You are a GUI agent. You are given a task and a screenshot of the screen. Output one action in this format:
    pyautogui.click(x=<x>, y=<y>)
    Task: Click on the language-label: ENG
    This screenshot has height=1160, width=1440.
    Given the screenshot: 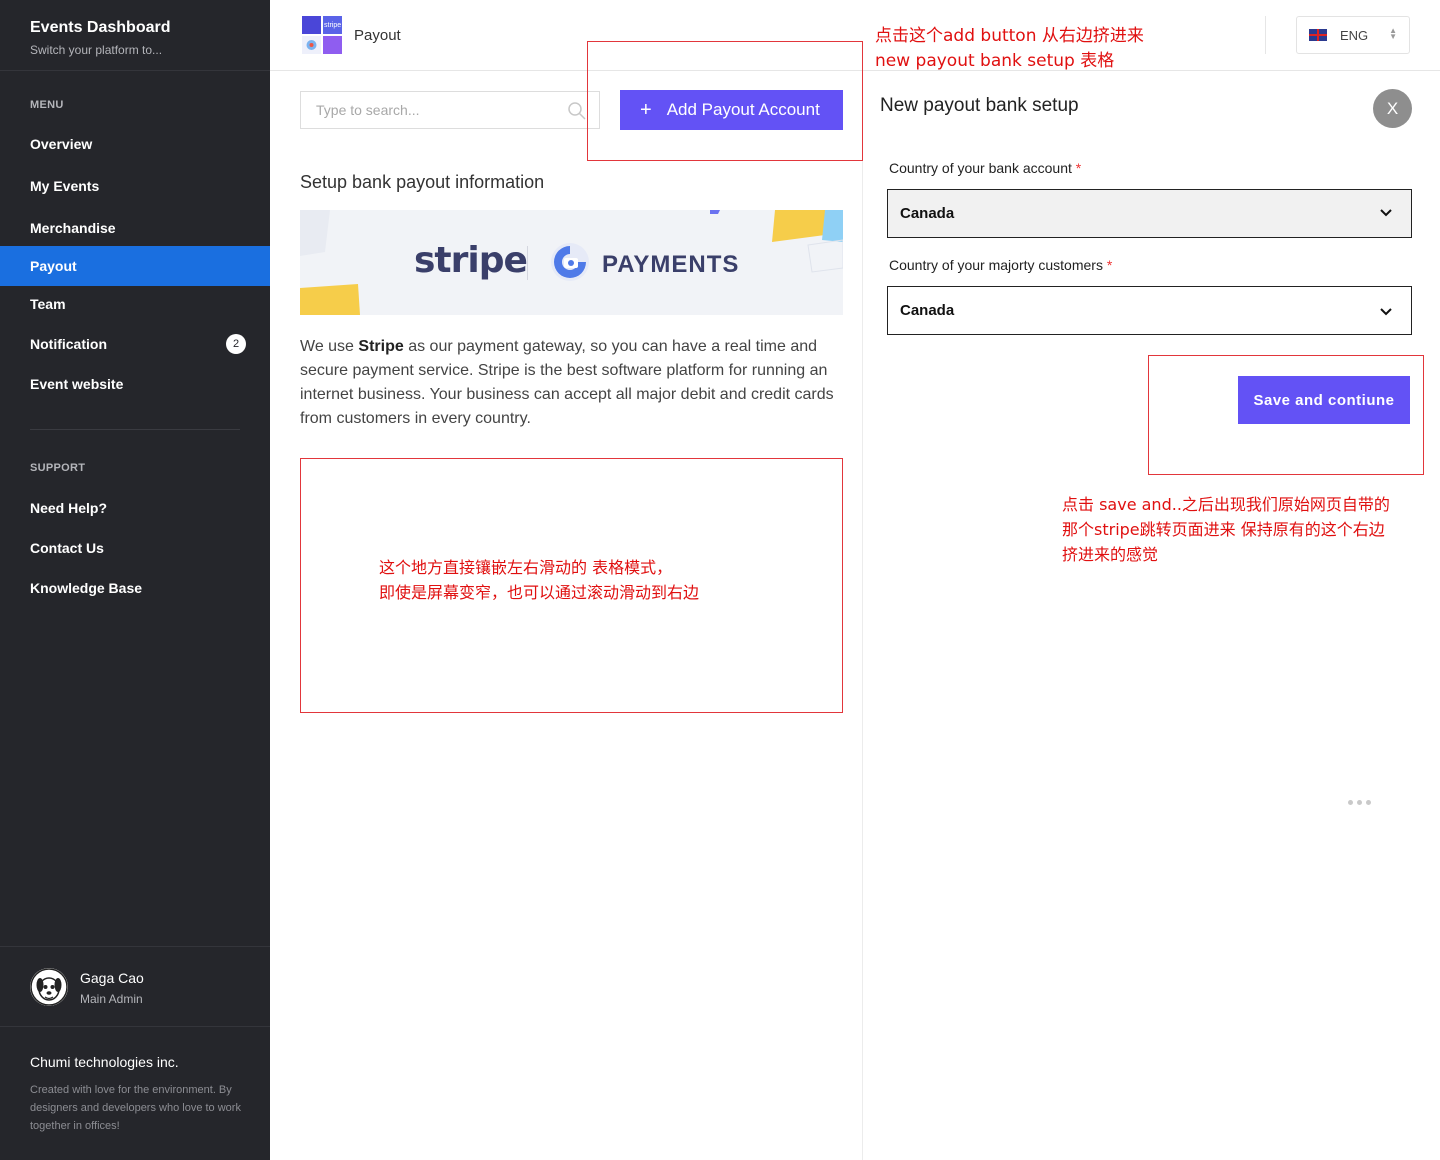 What is the action you would take?
    pyautogui.click(x=1354, y=35)
    